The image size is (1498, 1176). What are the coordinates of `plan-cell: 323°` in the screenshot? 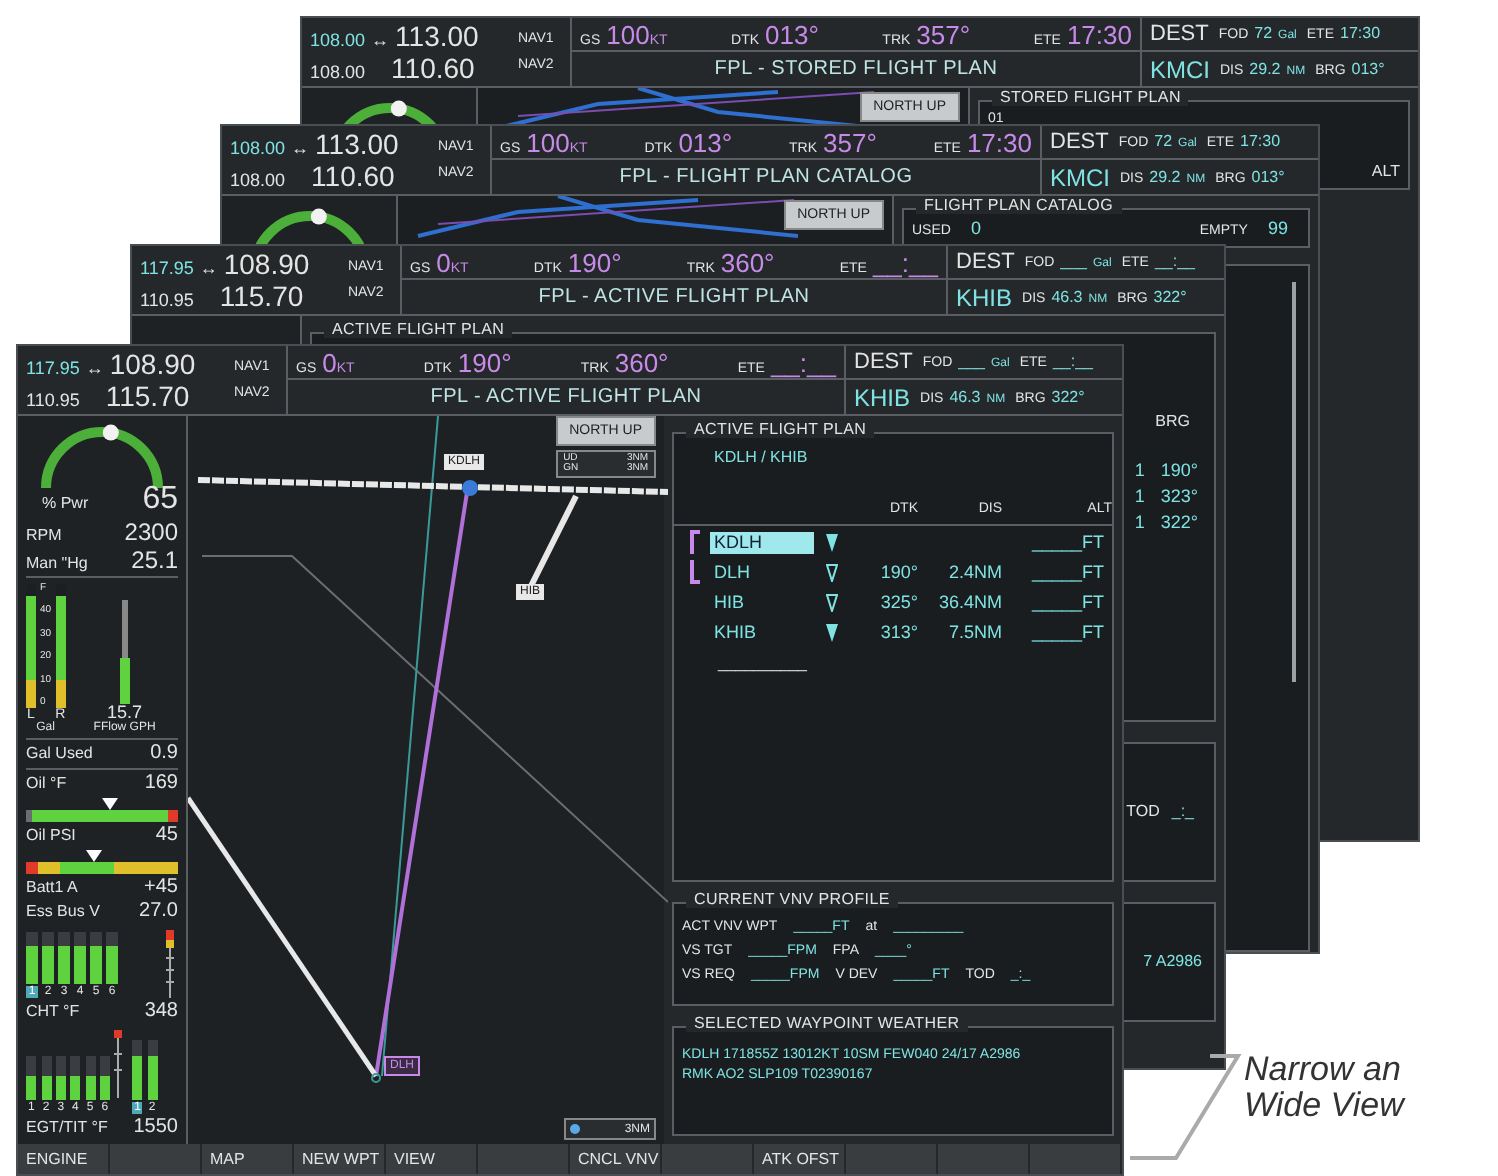 It's located at (1179, 497).